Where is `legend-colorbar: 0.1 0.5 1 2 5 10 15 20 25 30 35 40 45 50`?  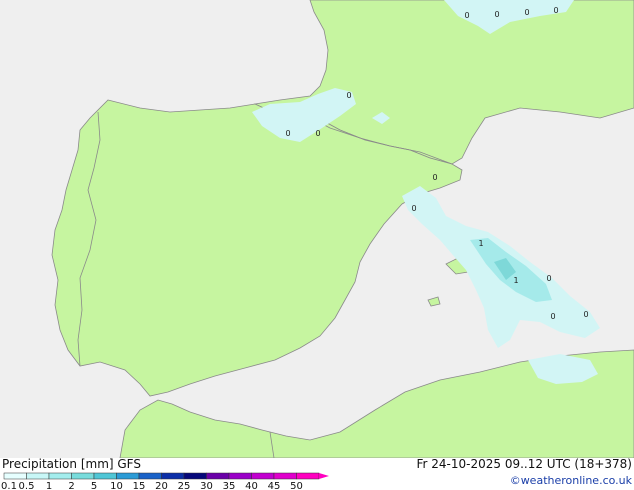 legend-colorbar: 0.1 0.5 1 2 5 10 15 20 25 30 35 40 45 50 is located at coordinates (165, 481).